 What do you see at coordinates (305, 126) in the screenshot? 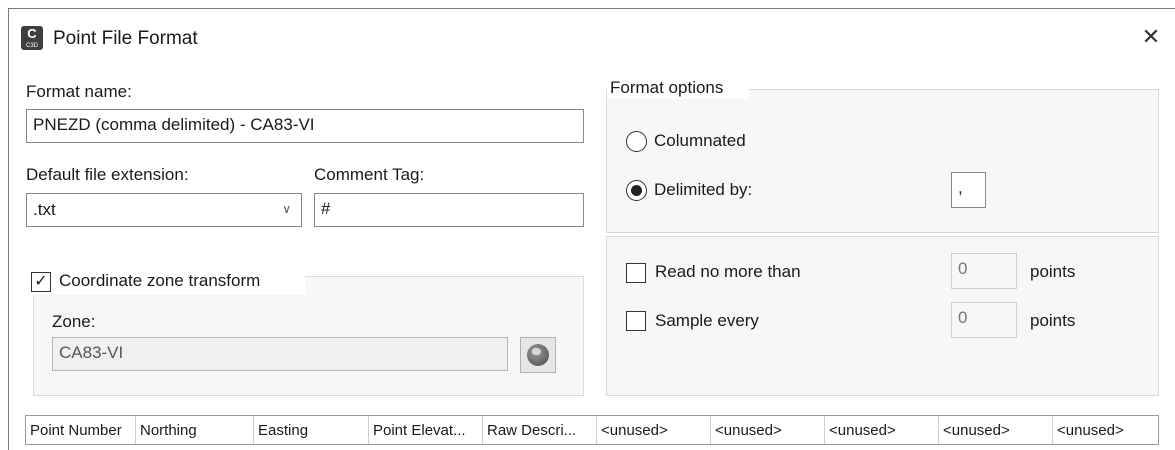
I see `format-name-input: PNEZD (comma delimited) - CA83-VI` at bounding box center [305, 126].